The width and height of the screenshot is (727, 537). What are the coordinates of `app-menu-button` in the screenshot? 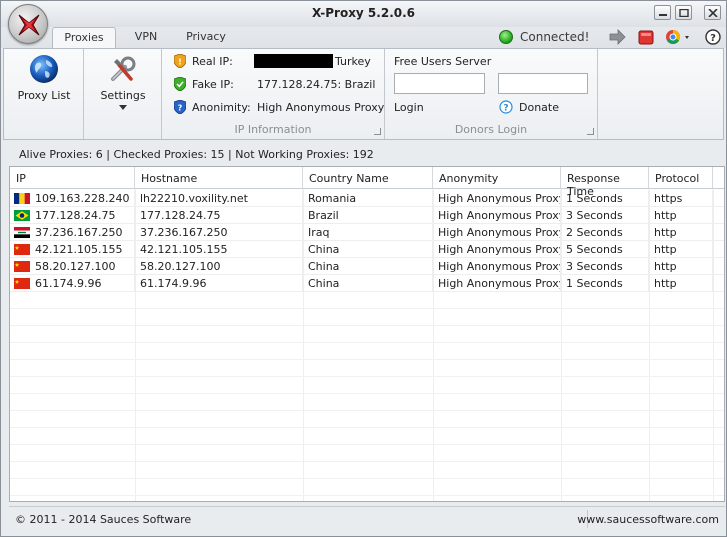 It's located at (28, 24).